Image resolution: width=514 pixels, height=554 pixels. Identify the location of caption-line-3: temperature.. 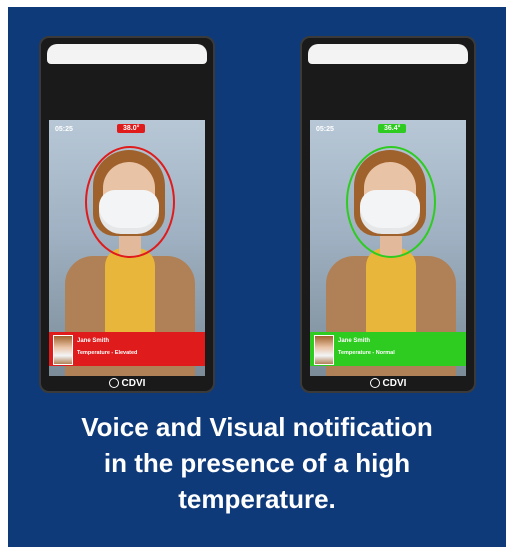
(257, 499).